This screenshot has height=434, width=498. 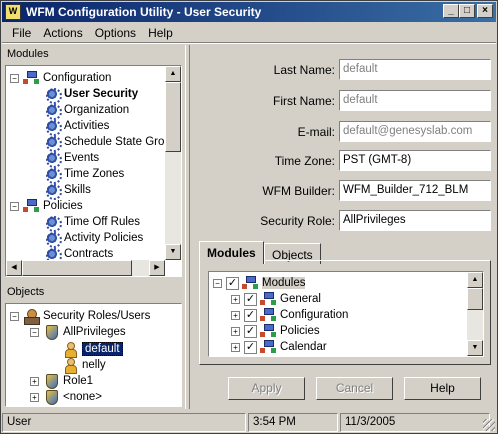 What do you see at coordinates (415, 190) in the screenshot?
I see `wfm-builder-field: WFM_Builder_712_BLM` at bounding box center [415, 190].